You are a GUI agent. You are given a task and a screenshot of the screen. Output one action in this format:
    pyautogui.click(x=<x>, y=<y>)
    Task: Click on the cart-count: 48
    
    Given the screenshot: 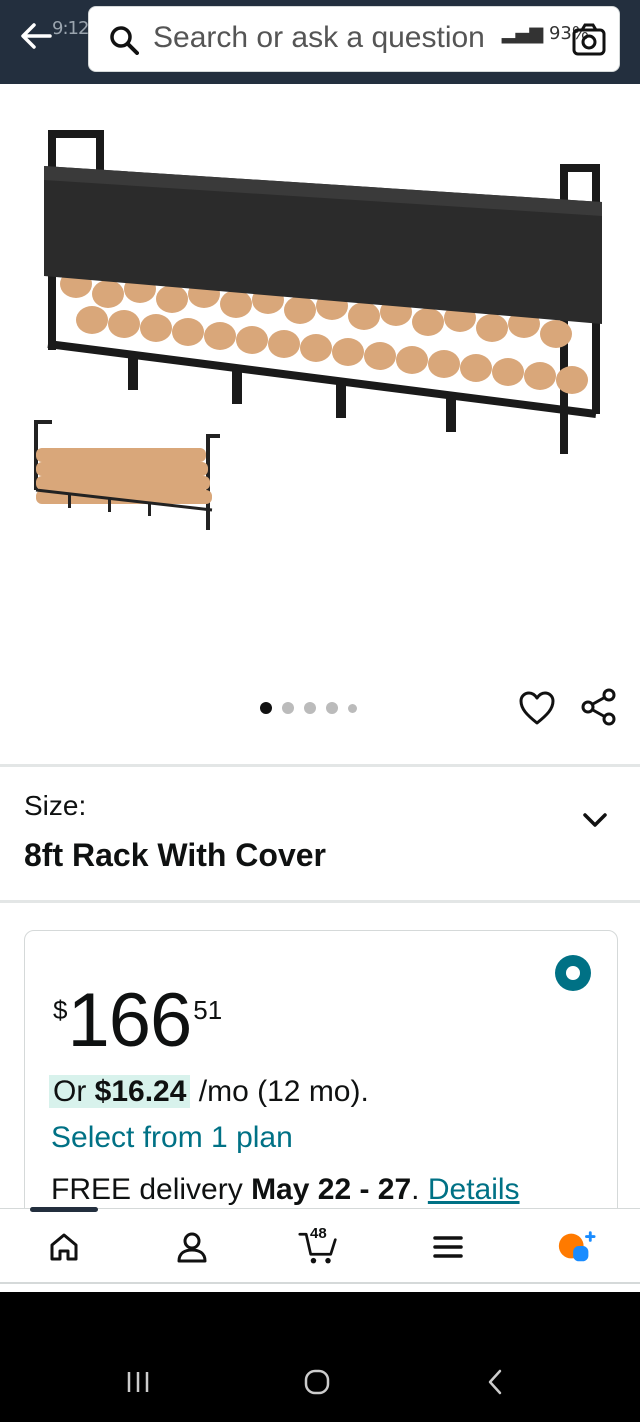 What is the action you would take?
    pyautogui.click(x=318, y=1233)
    